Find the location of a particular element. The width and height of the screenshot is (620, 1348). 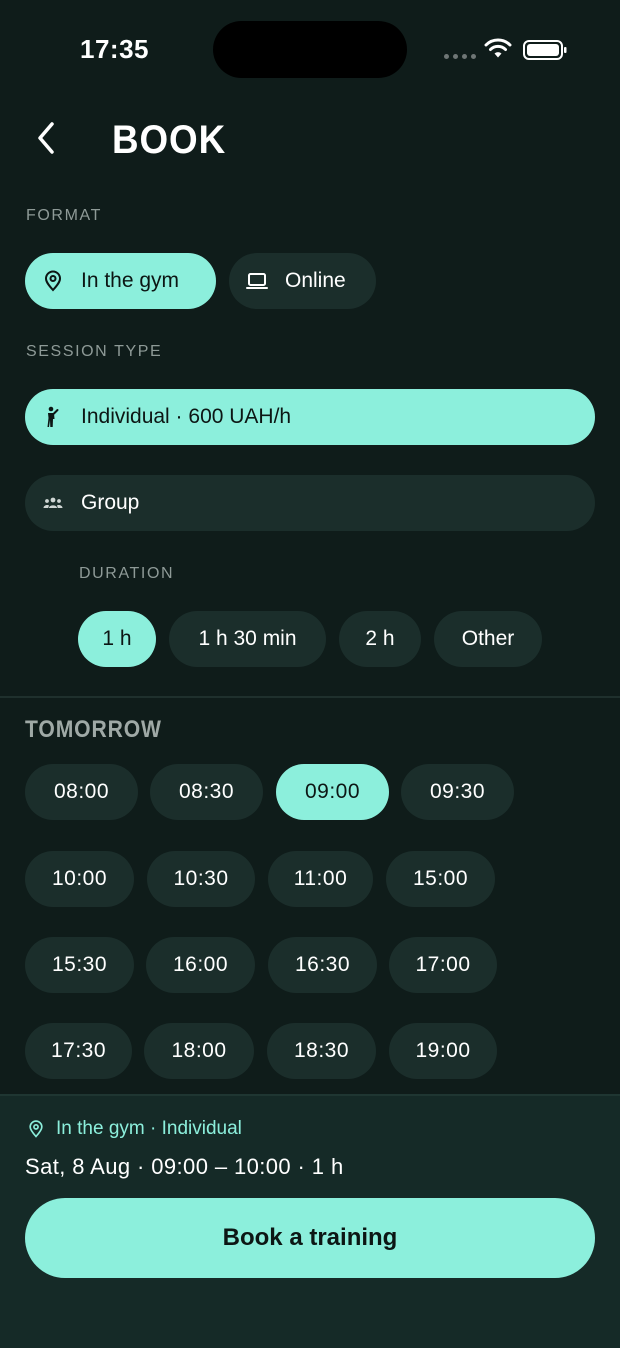

format-option-label: Online is located at coordinates (315, 280).